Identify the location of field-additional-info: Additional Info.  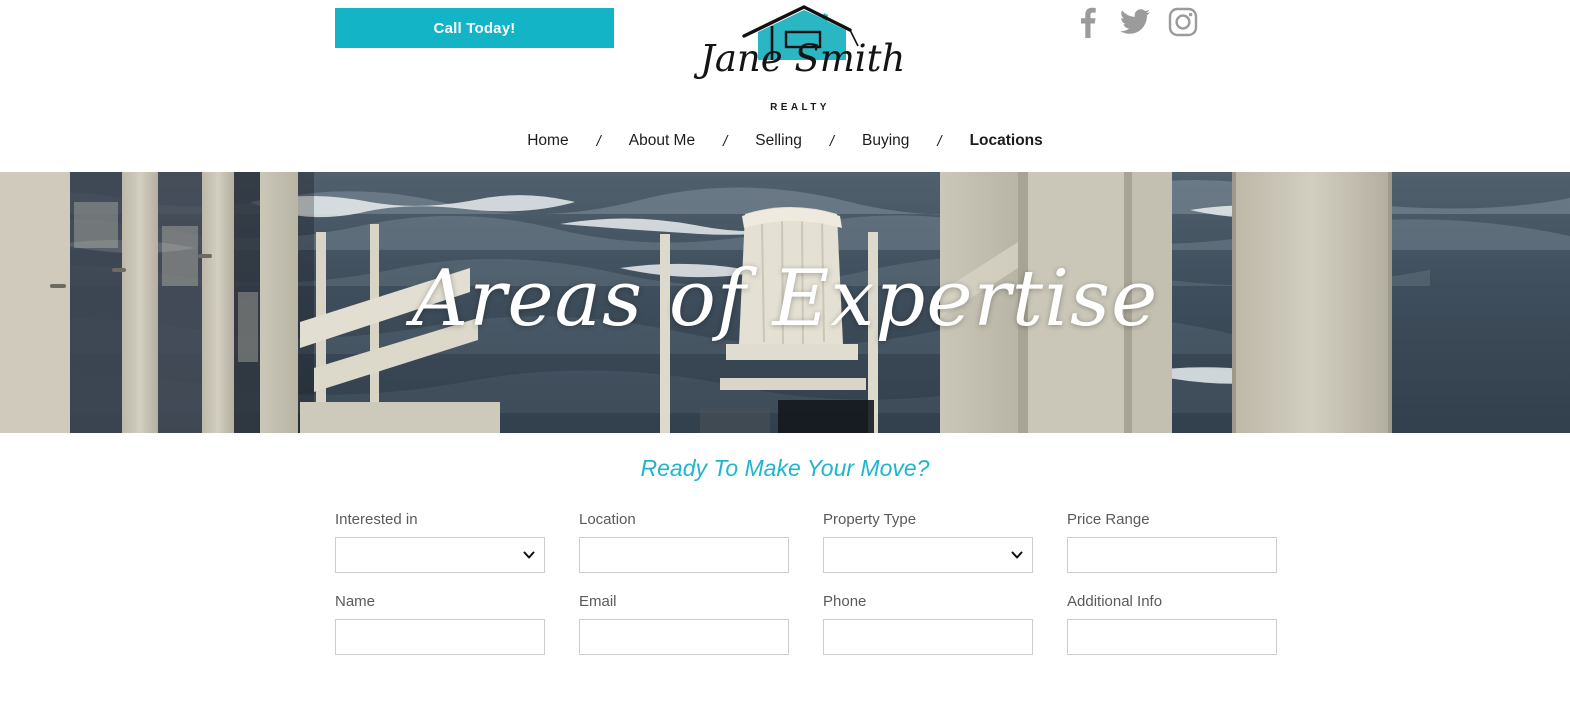
(1172, 624).